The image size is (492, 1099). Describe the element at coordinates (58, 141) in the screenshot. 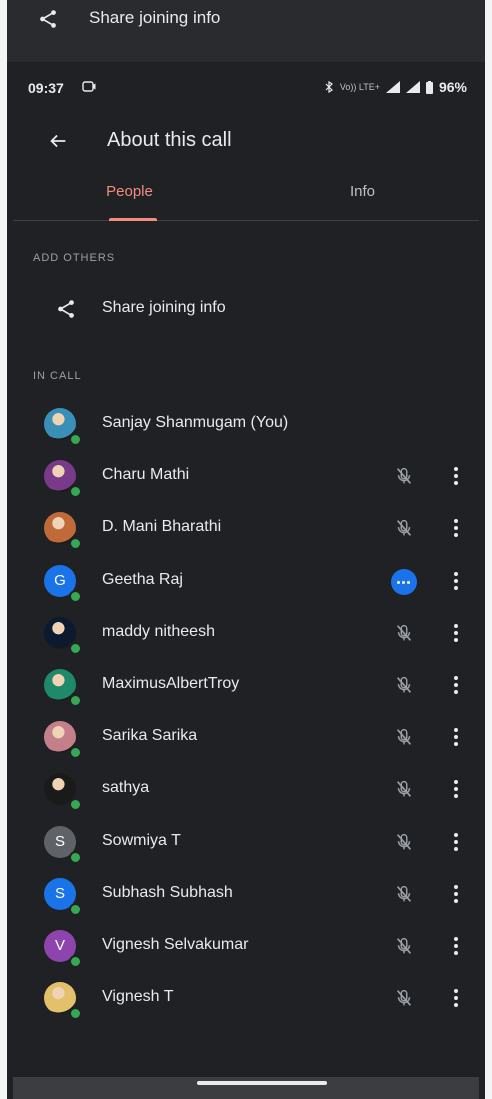

I see `back-arrow-icon` at that location.